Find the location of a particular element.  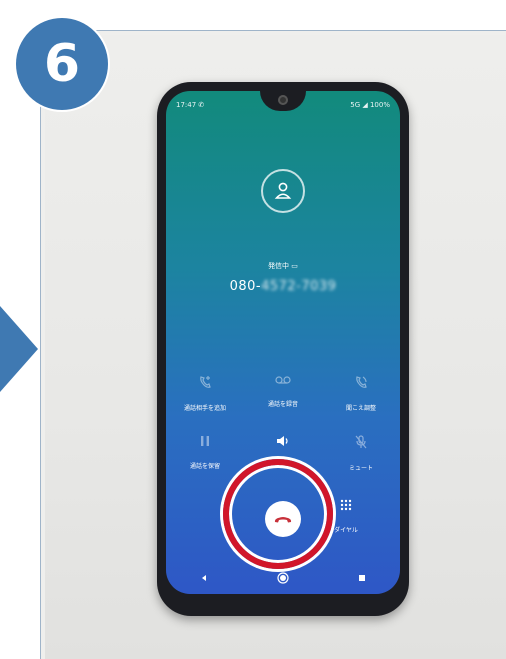

hold-call-button: 通話を保留 is located at coordinates (205, 453).